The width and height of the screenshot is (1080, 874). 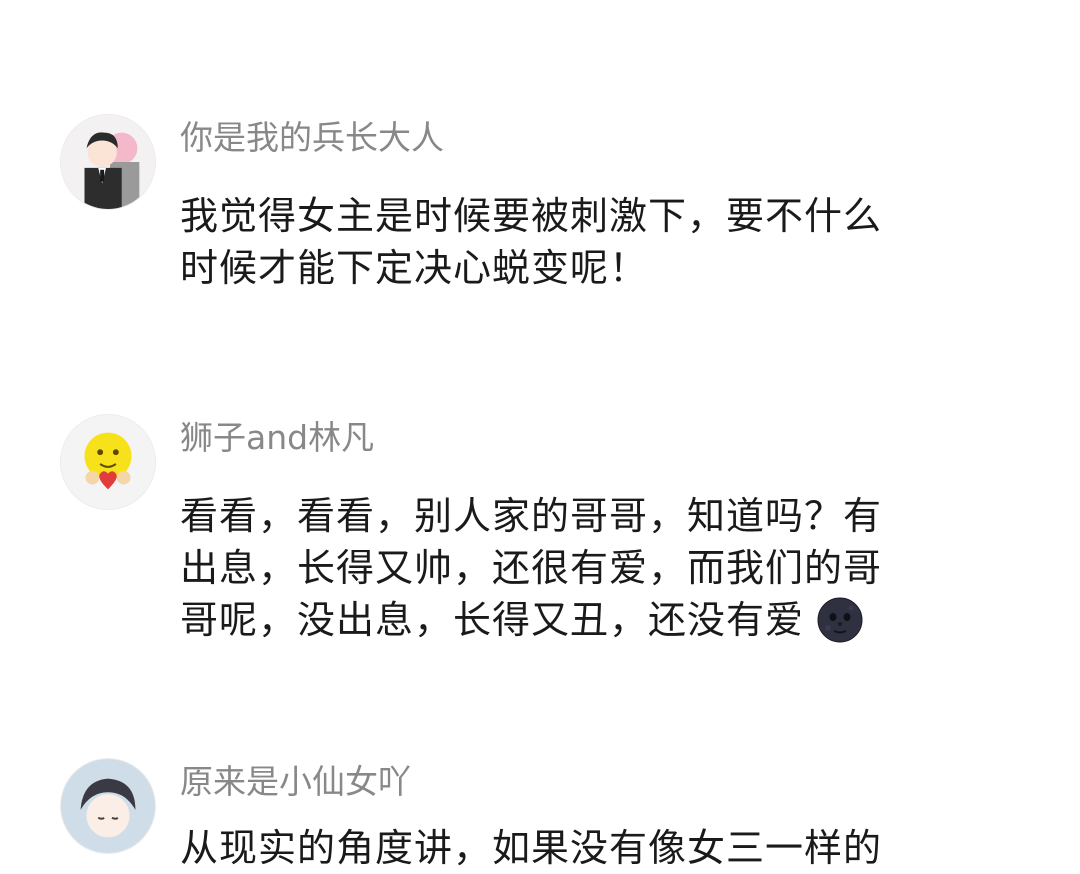 I want to click on anime-couple-avatar-icon, so click(x=108, y=162).